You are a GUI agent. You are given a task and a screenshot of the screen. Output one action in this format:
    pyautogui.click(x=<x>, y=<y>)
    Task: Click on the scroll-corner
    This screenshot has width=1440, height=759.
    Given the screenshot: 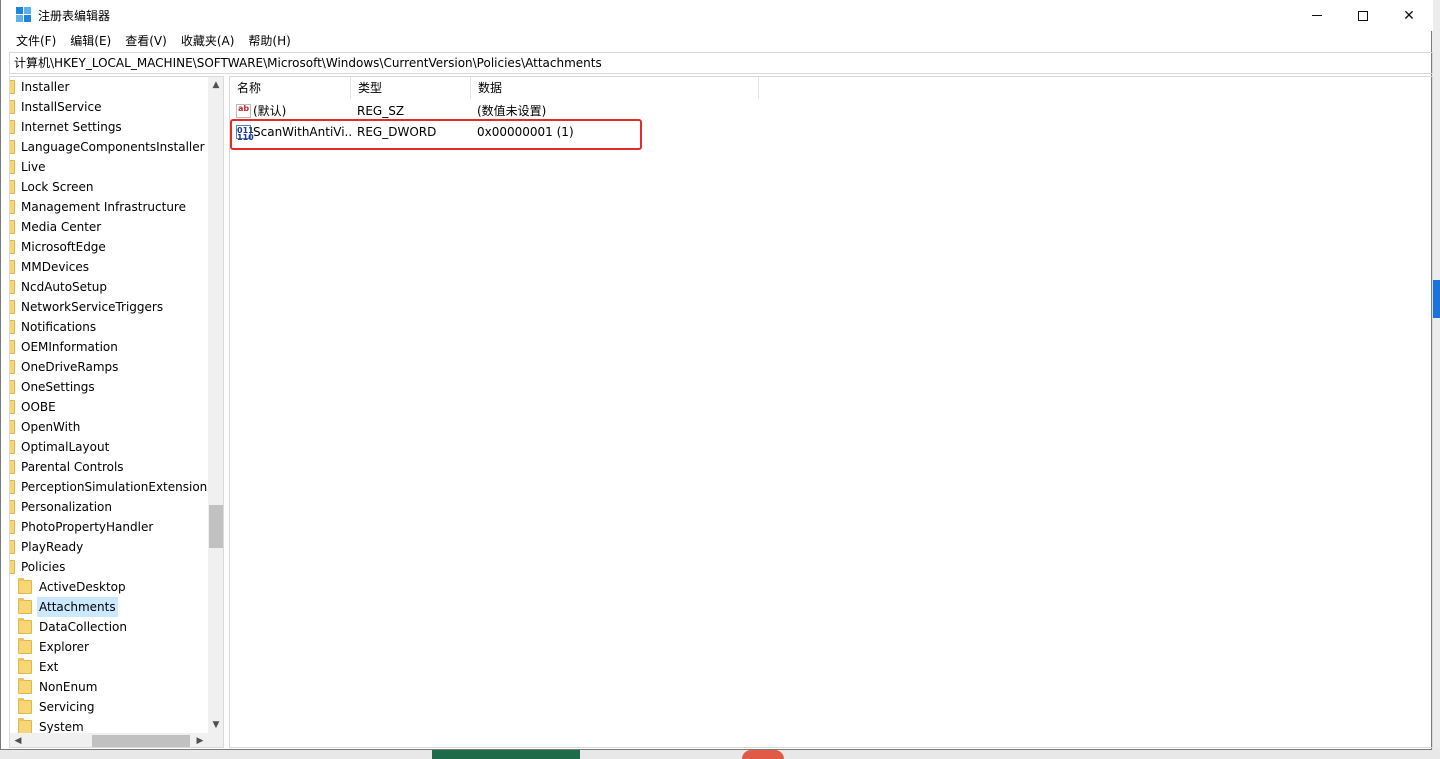 What is the action you would take?
    pyautogui.click(x=215, y=740)
    